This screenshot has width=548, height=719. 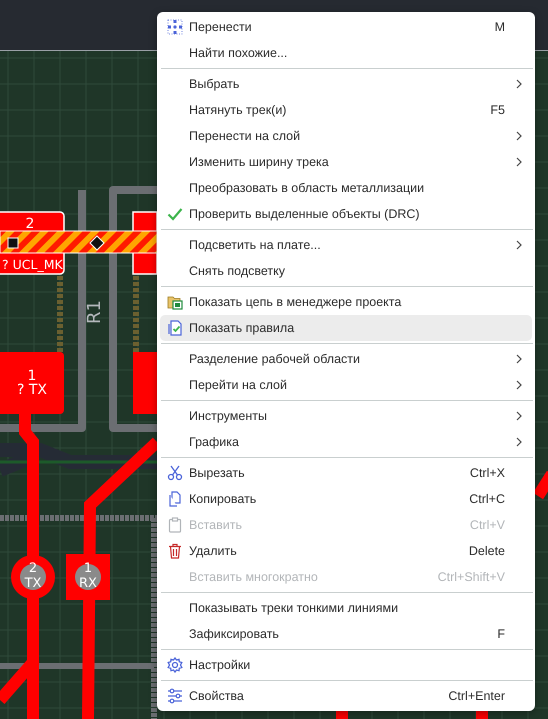 What do you see at coordinates (88, 568) in the screenshot?
I see `via-label: 1` at bounding box center [88, 568].